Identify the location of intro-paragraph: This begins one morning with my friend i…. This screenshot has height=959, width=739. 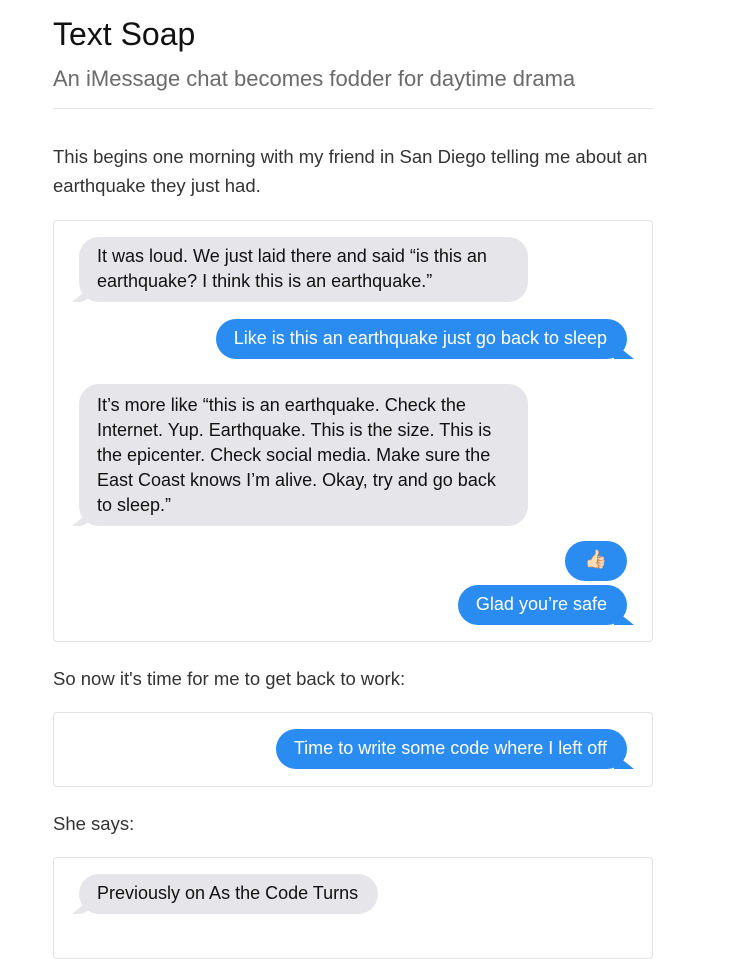
(350, 171).